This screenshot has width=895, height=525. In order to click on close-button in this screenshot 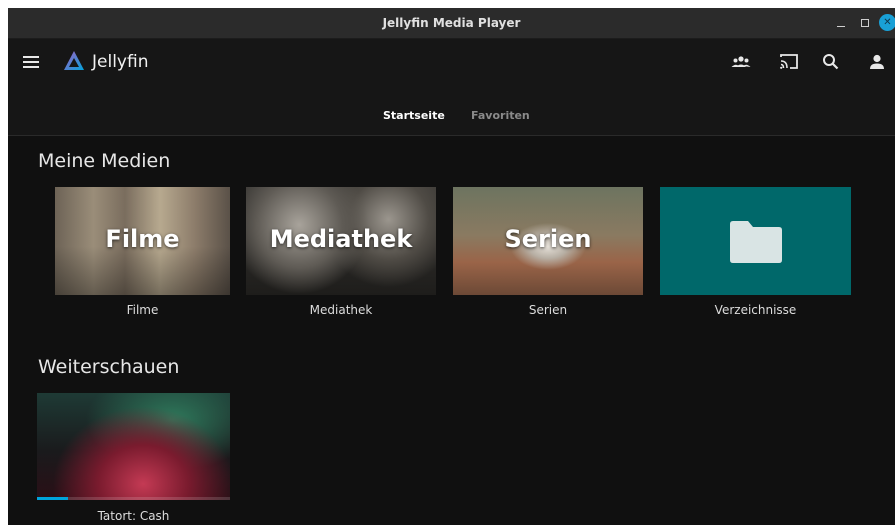, I will do `click(887, 22)`.